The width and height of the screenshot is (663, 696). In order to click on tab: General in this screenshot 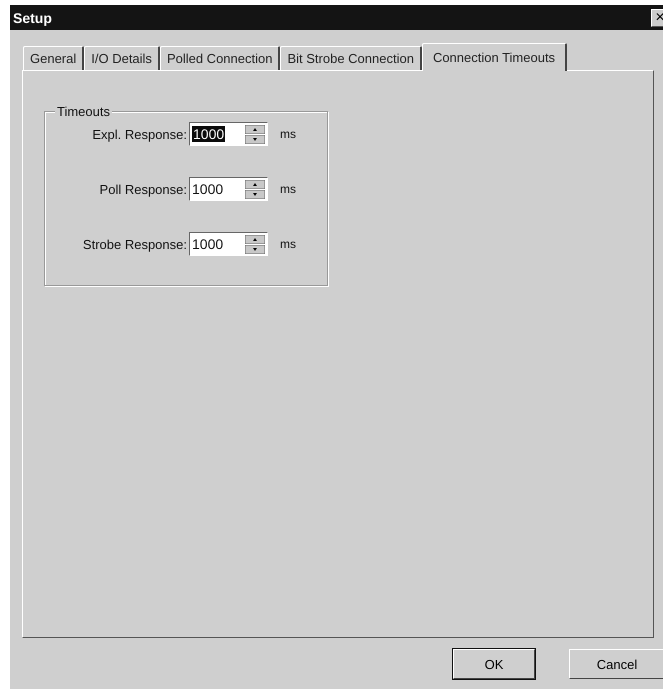, I will do `click(53, 58)`.